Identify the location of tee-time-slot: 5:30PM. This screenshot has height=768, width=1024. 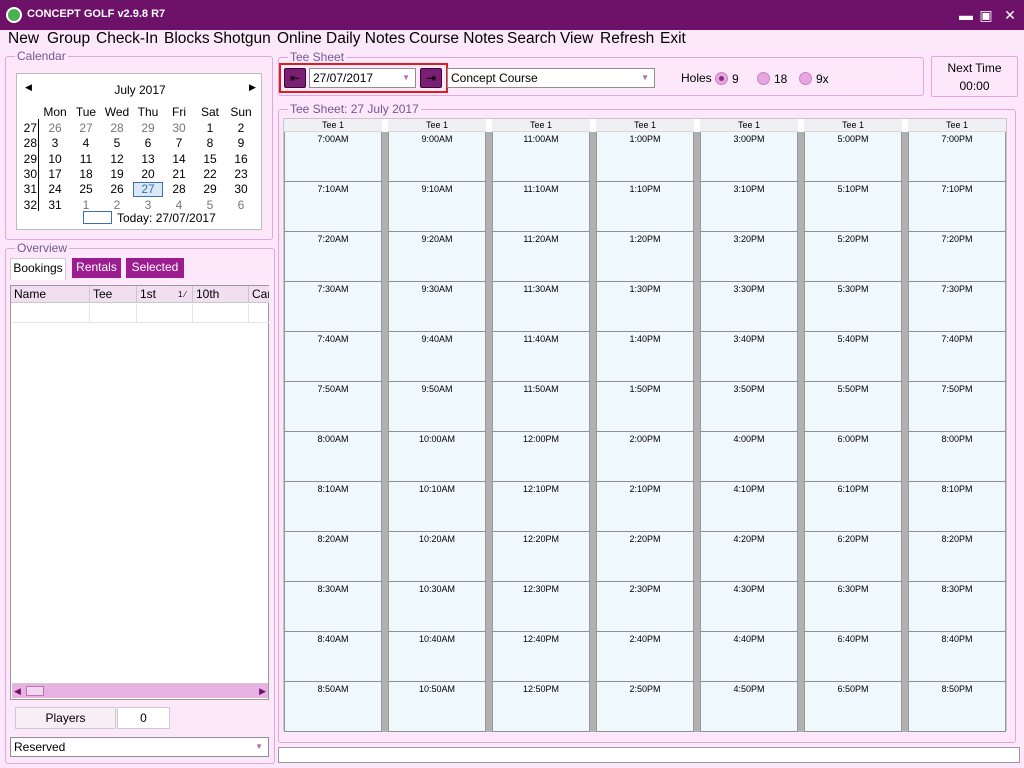
(853, 307).